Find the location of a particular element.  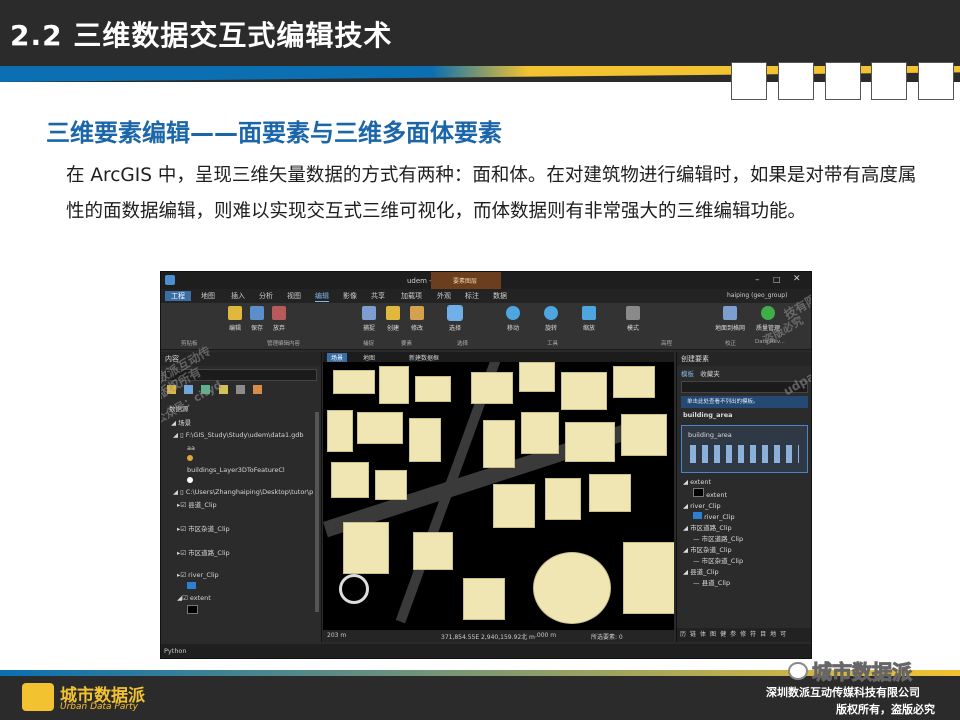

elevation-readout: .000 m is located at coordinates (546, 635).